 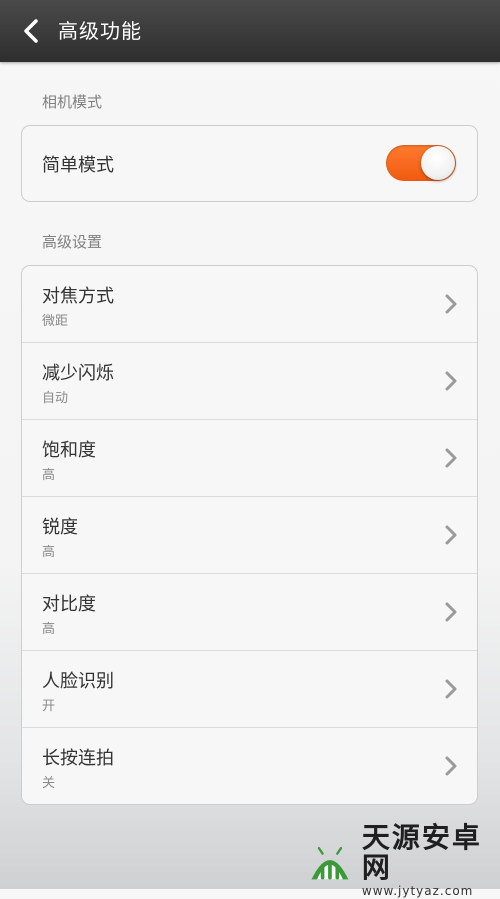 What do you see at coordinates (250, 31) in the screenshot?
I see `title-bar: 高级功能` at bounding box center [250, 31].